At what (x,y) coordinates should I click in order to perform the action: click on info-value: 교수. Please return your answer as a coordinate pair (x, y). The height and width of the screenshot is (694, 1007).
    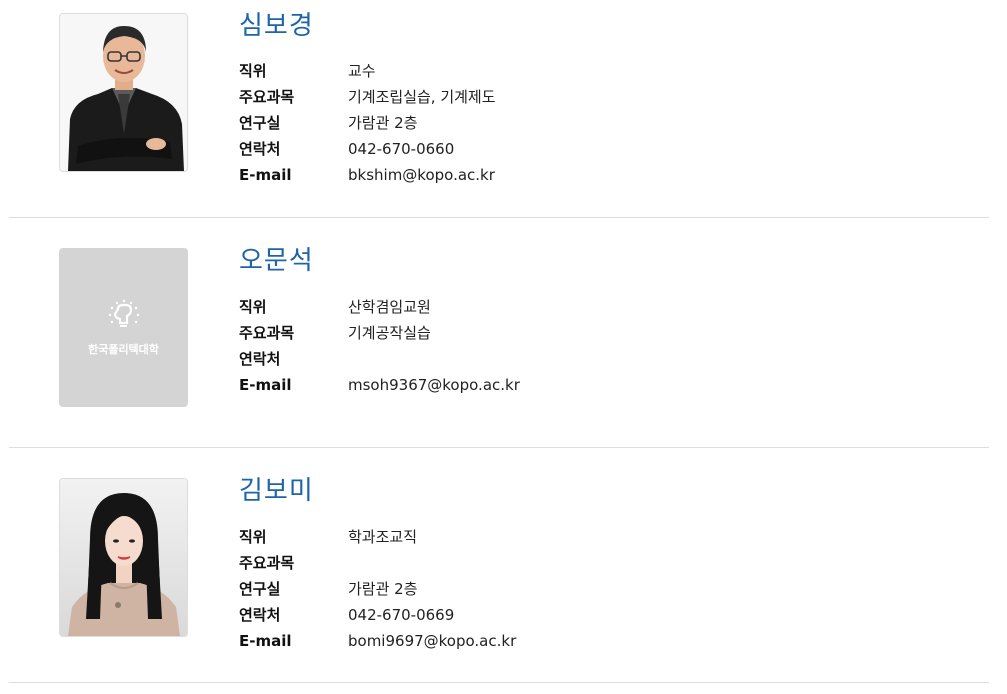
    Looking at the image, I should click on (362, 70).